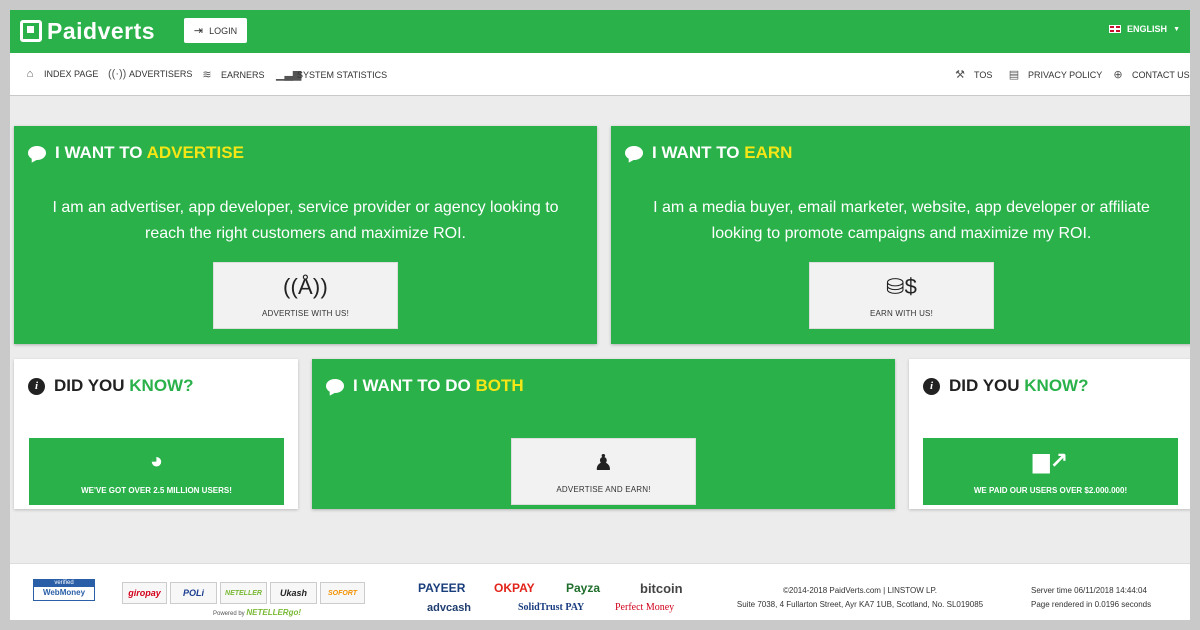  Describe the element at coordinates (1050, 460) in the screenshot. I see `growth-chart-icon: ▆↗` at that location.